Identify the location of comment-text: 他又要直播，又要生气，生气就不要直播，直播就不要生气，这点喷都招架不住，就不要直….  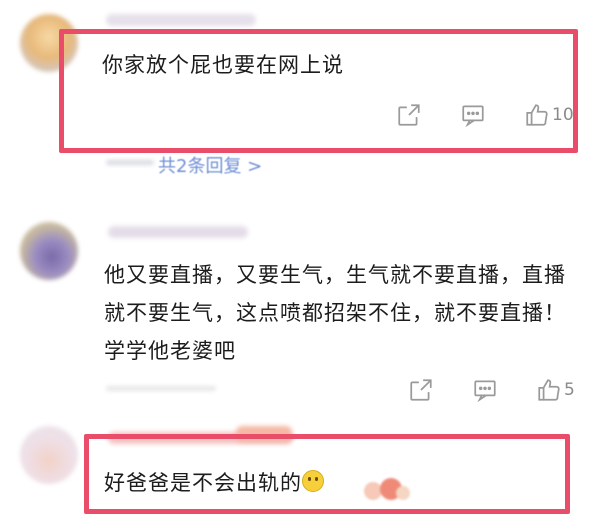
(335, 313).